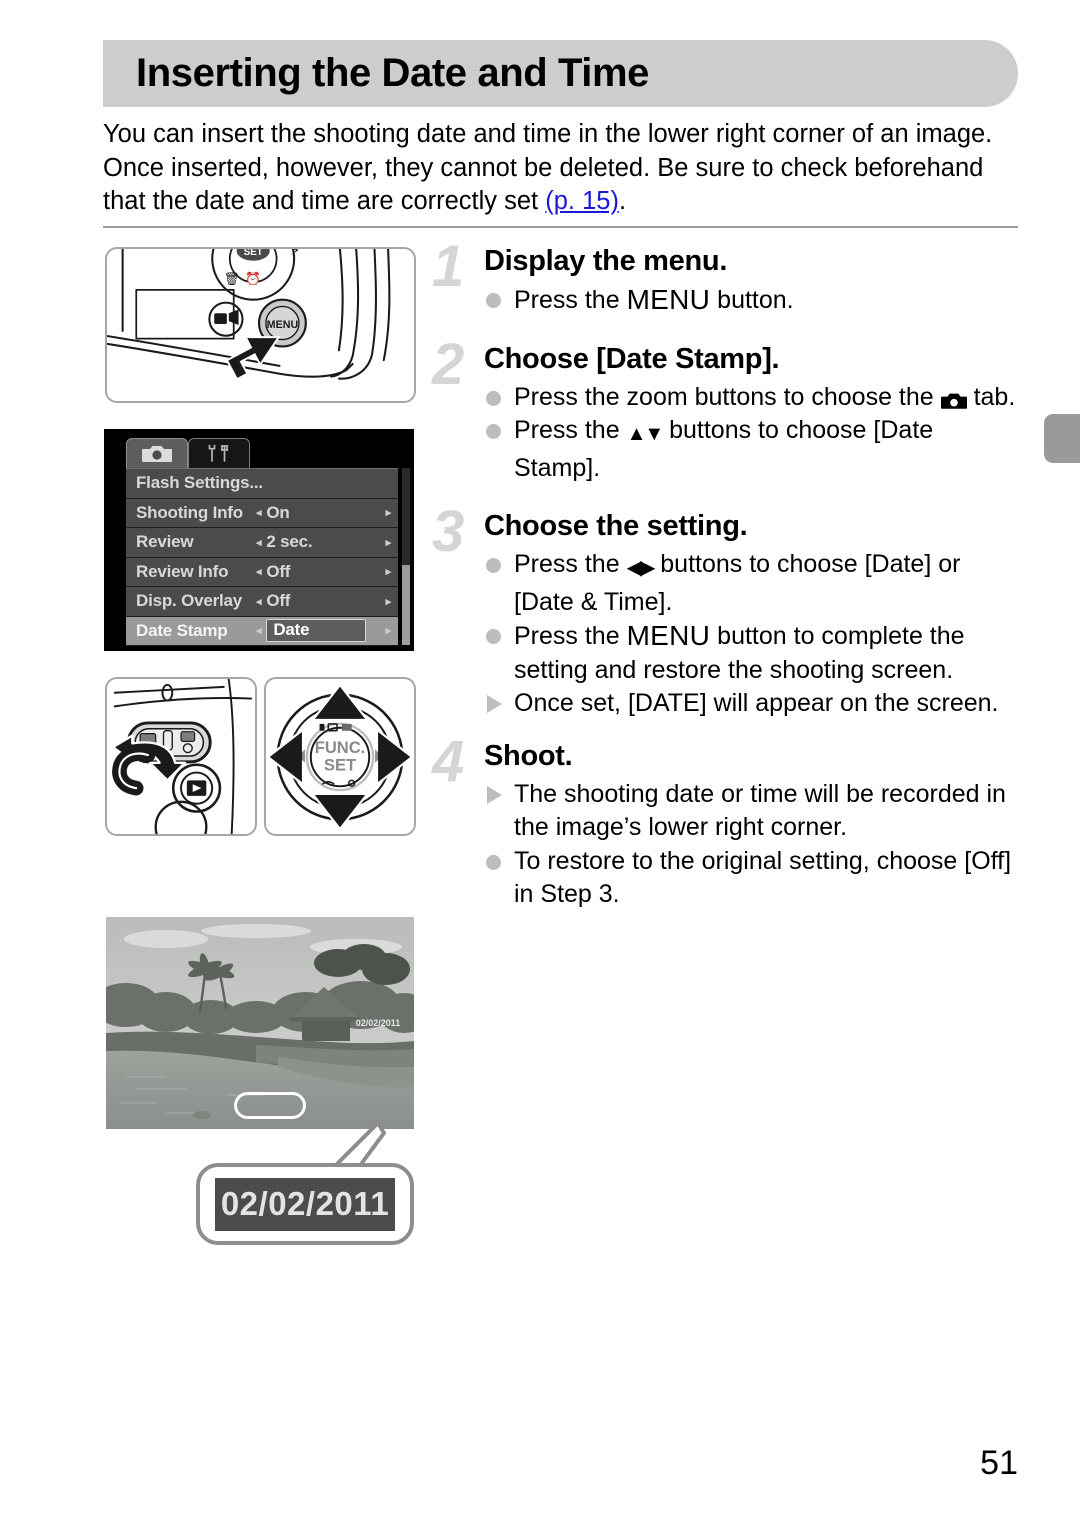 Image resolution: width=1080 pixels, height=1521 pixels. Describe the element at coordinates (406, 605) in the screenshot. I see `menu-scrollbar-thumb` at that location.